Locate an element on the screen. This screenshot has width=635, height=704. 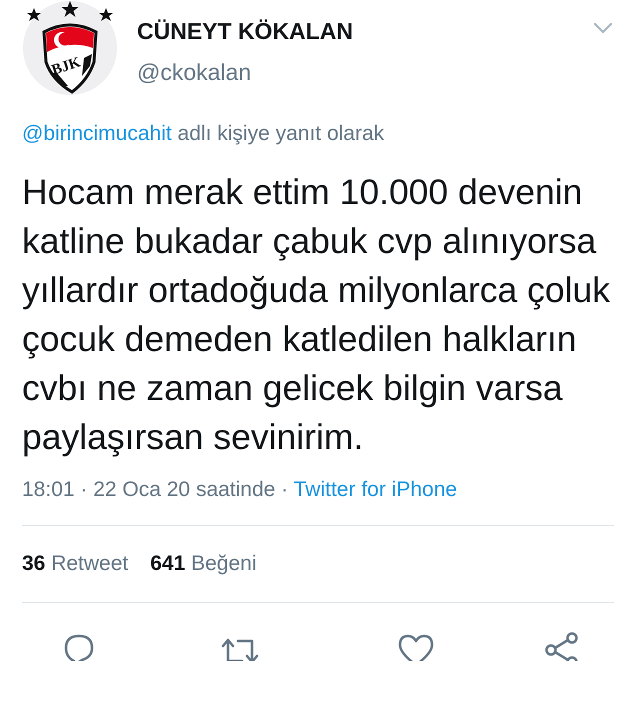
reply-context: adlı kişiye yanıt olarak is located at coordinates (281, 133).